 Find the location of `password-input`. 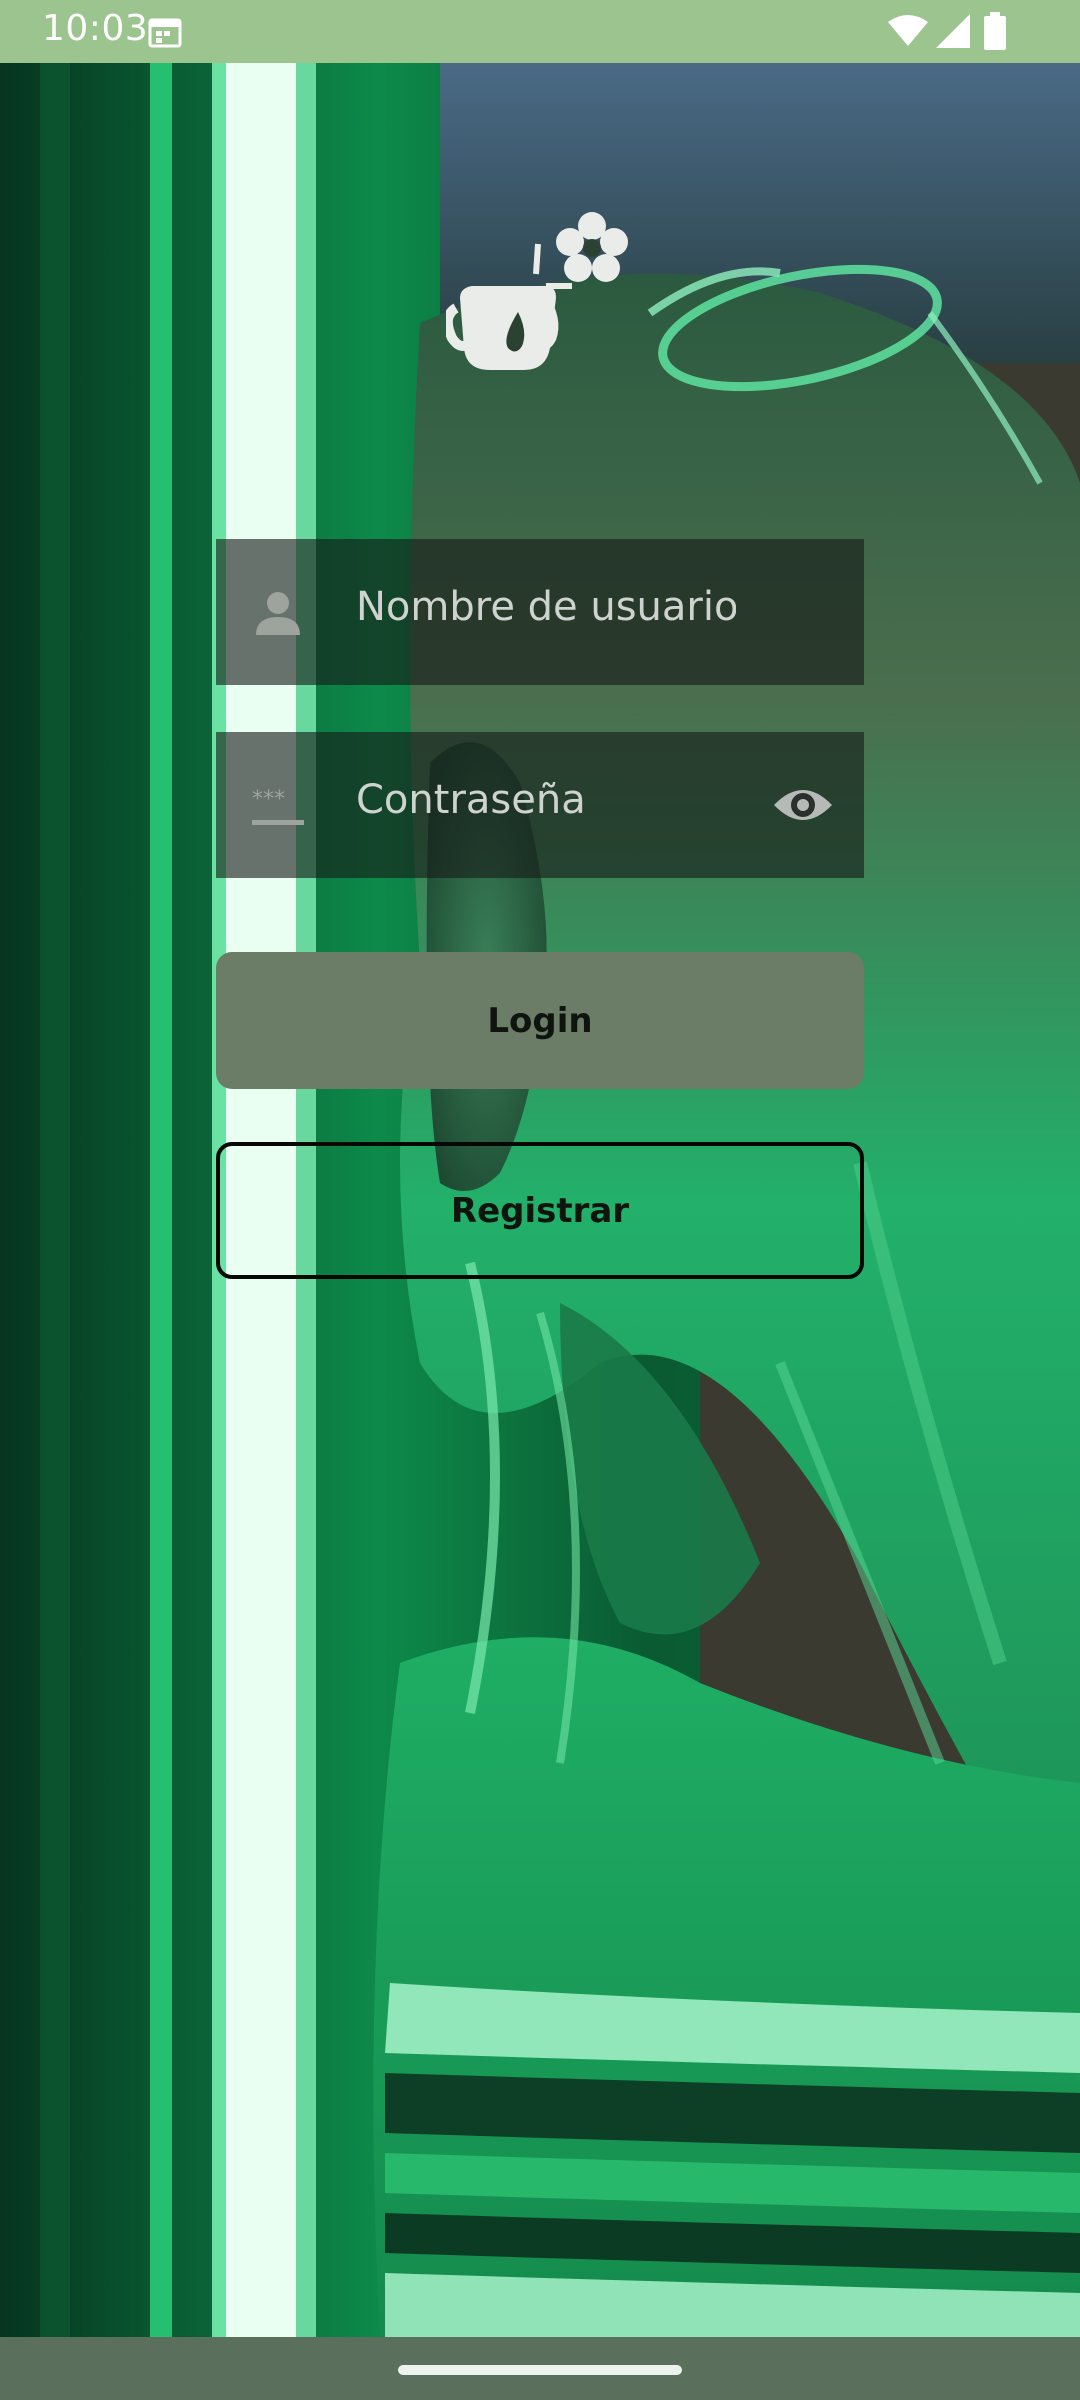

password-input is located at coordinates (546, 800).